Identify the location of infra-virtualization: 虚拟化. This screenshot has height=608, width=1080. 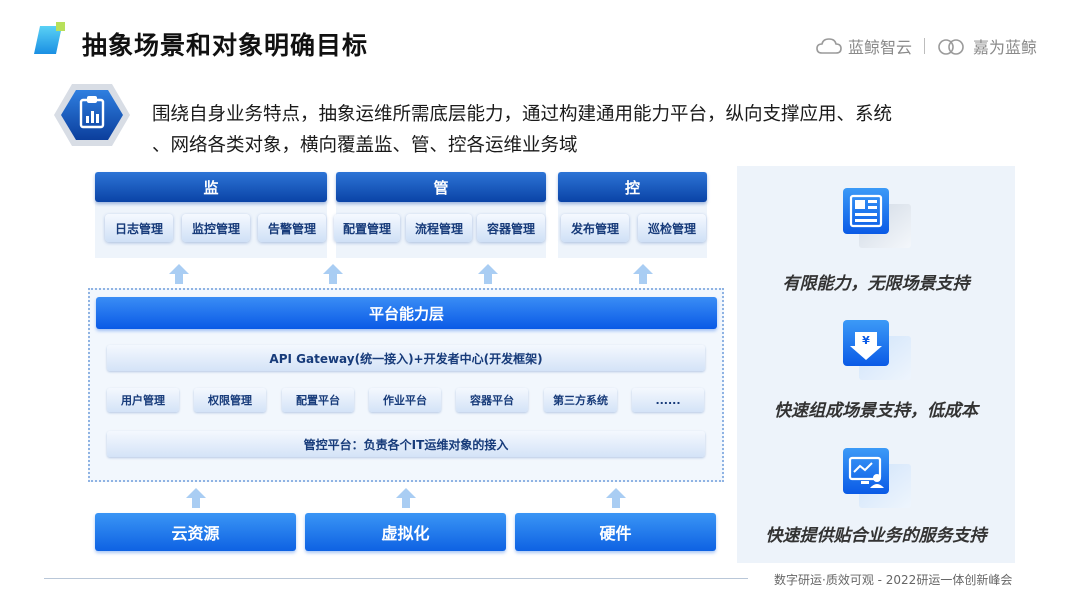
(405, 532).